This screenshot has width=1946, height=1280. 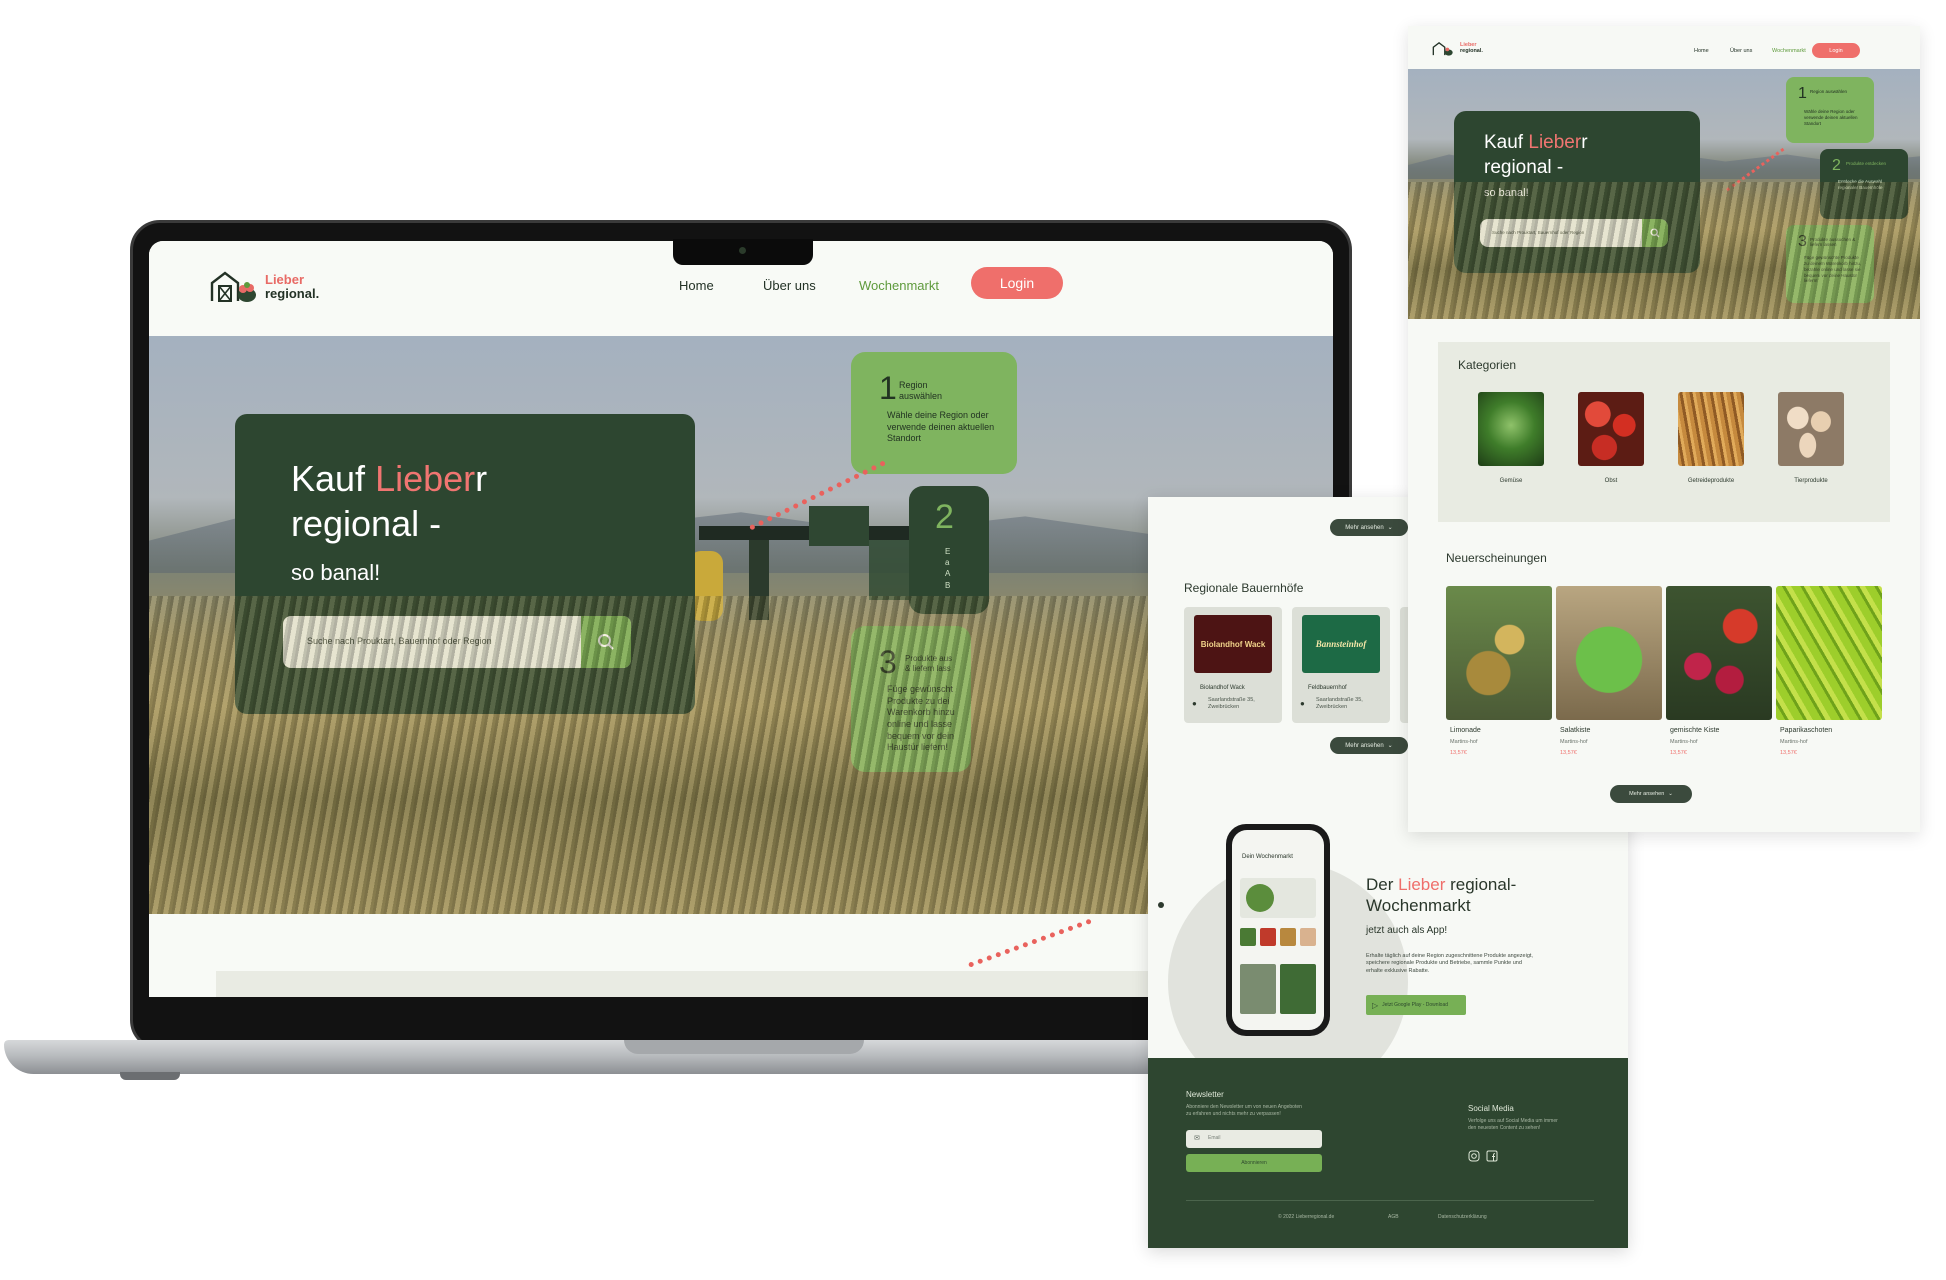 What do you see at coordinates (1416, 1005) in the screenshot?
I see `google-play-button: ▷ Jetzt Google Play - Download` at bounding box center [1416, 1005].